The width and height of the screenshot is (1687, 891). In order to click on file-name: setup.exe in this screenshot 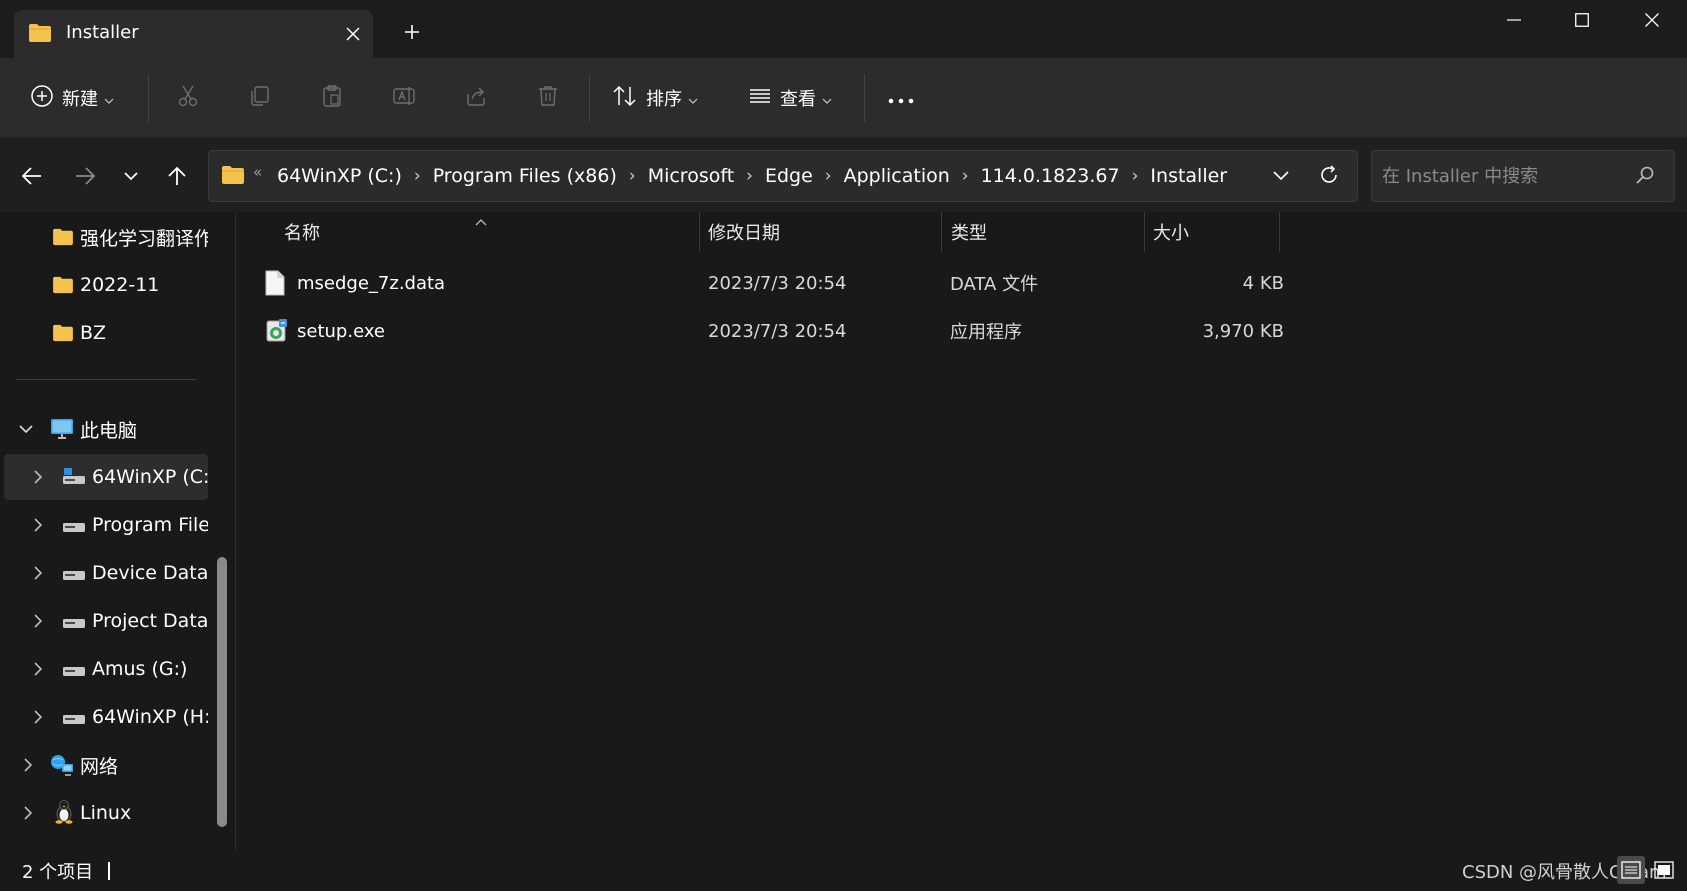, I will do `click(341, 331)`.